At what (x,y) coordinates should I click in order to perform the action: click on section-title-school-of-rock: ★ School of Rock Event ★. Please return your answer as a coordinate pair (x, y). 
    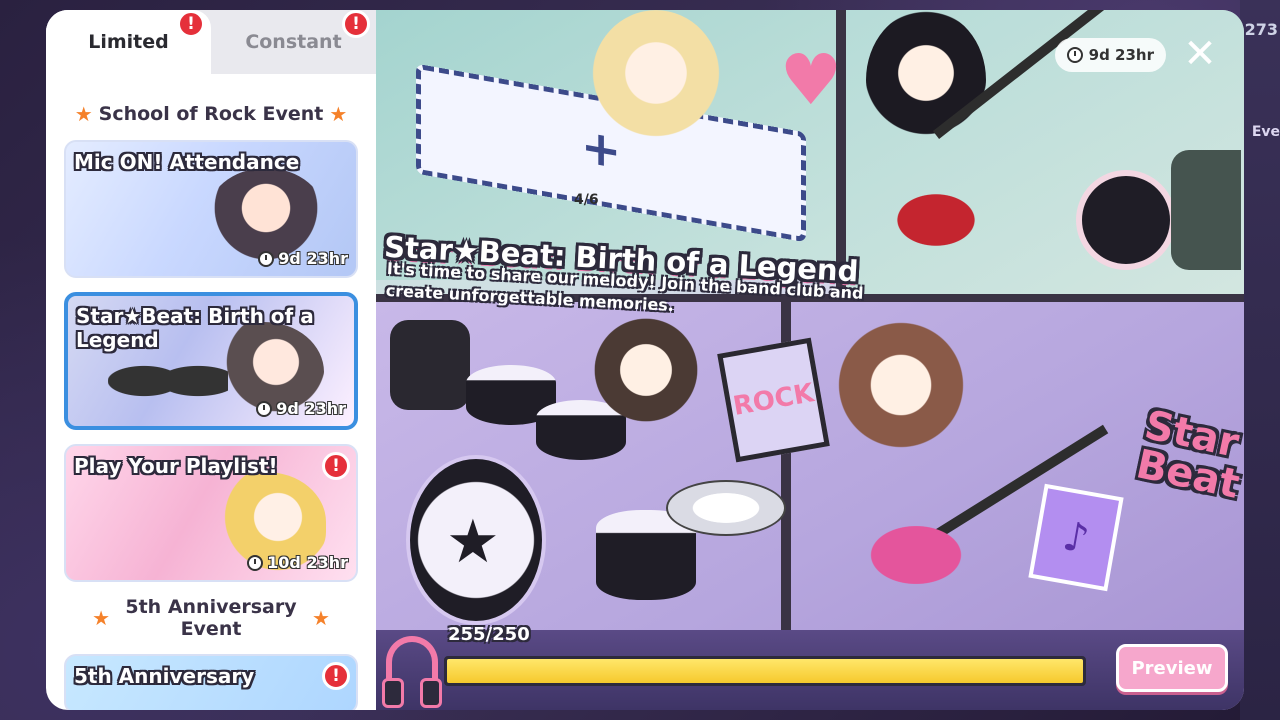
    Looking at the image, I should click on (211, 114).